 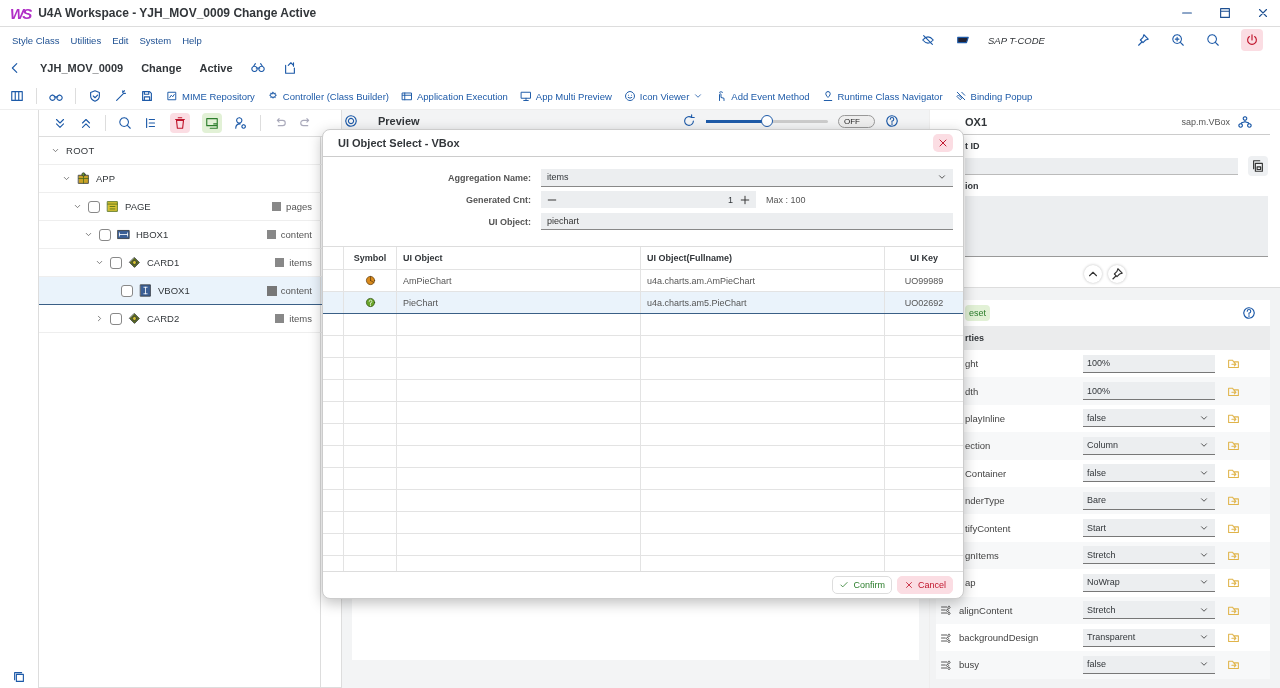 What do you see at coordinates (1178, 40) in the screenshot?
I see `zoom-in-icon` at bounding box center [1178, 40].